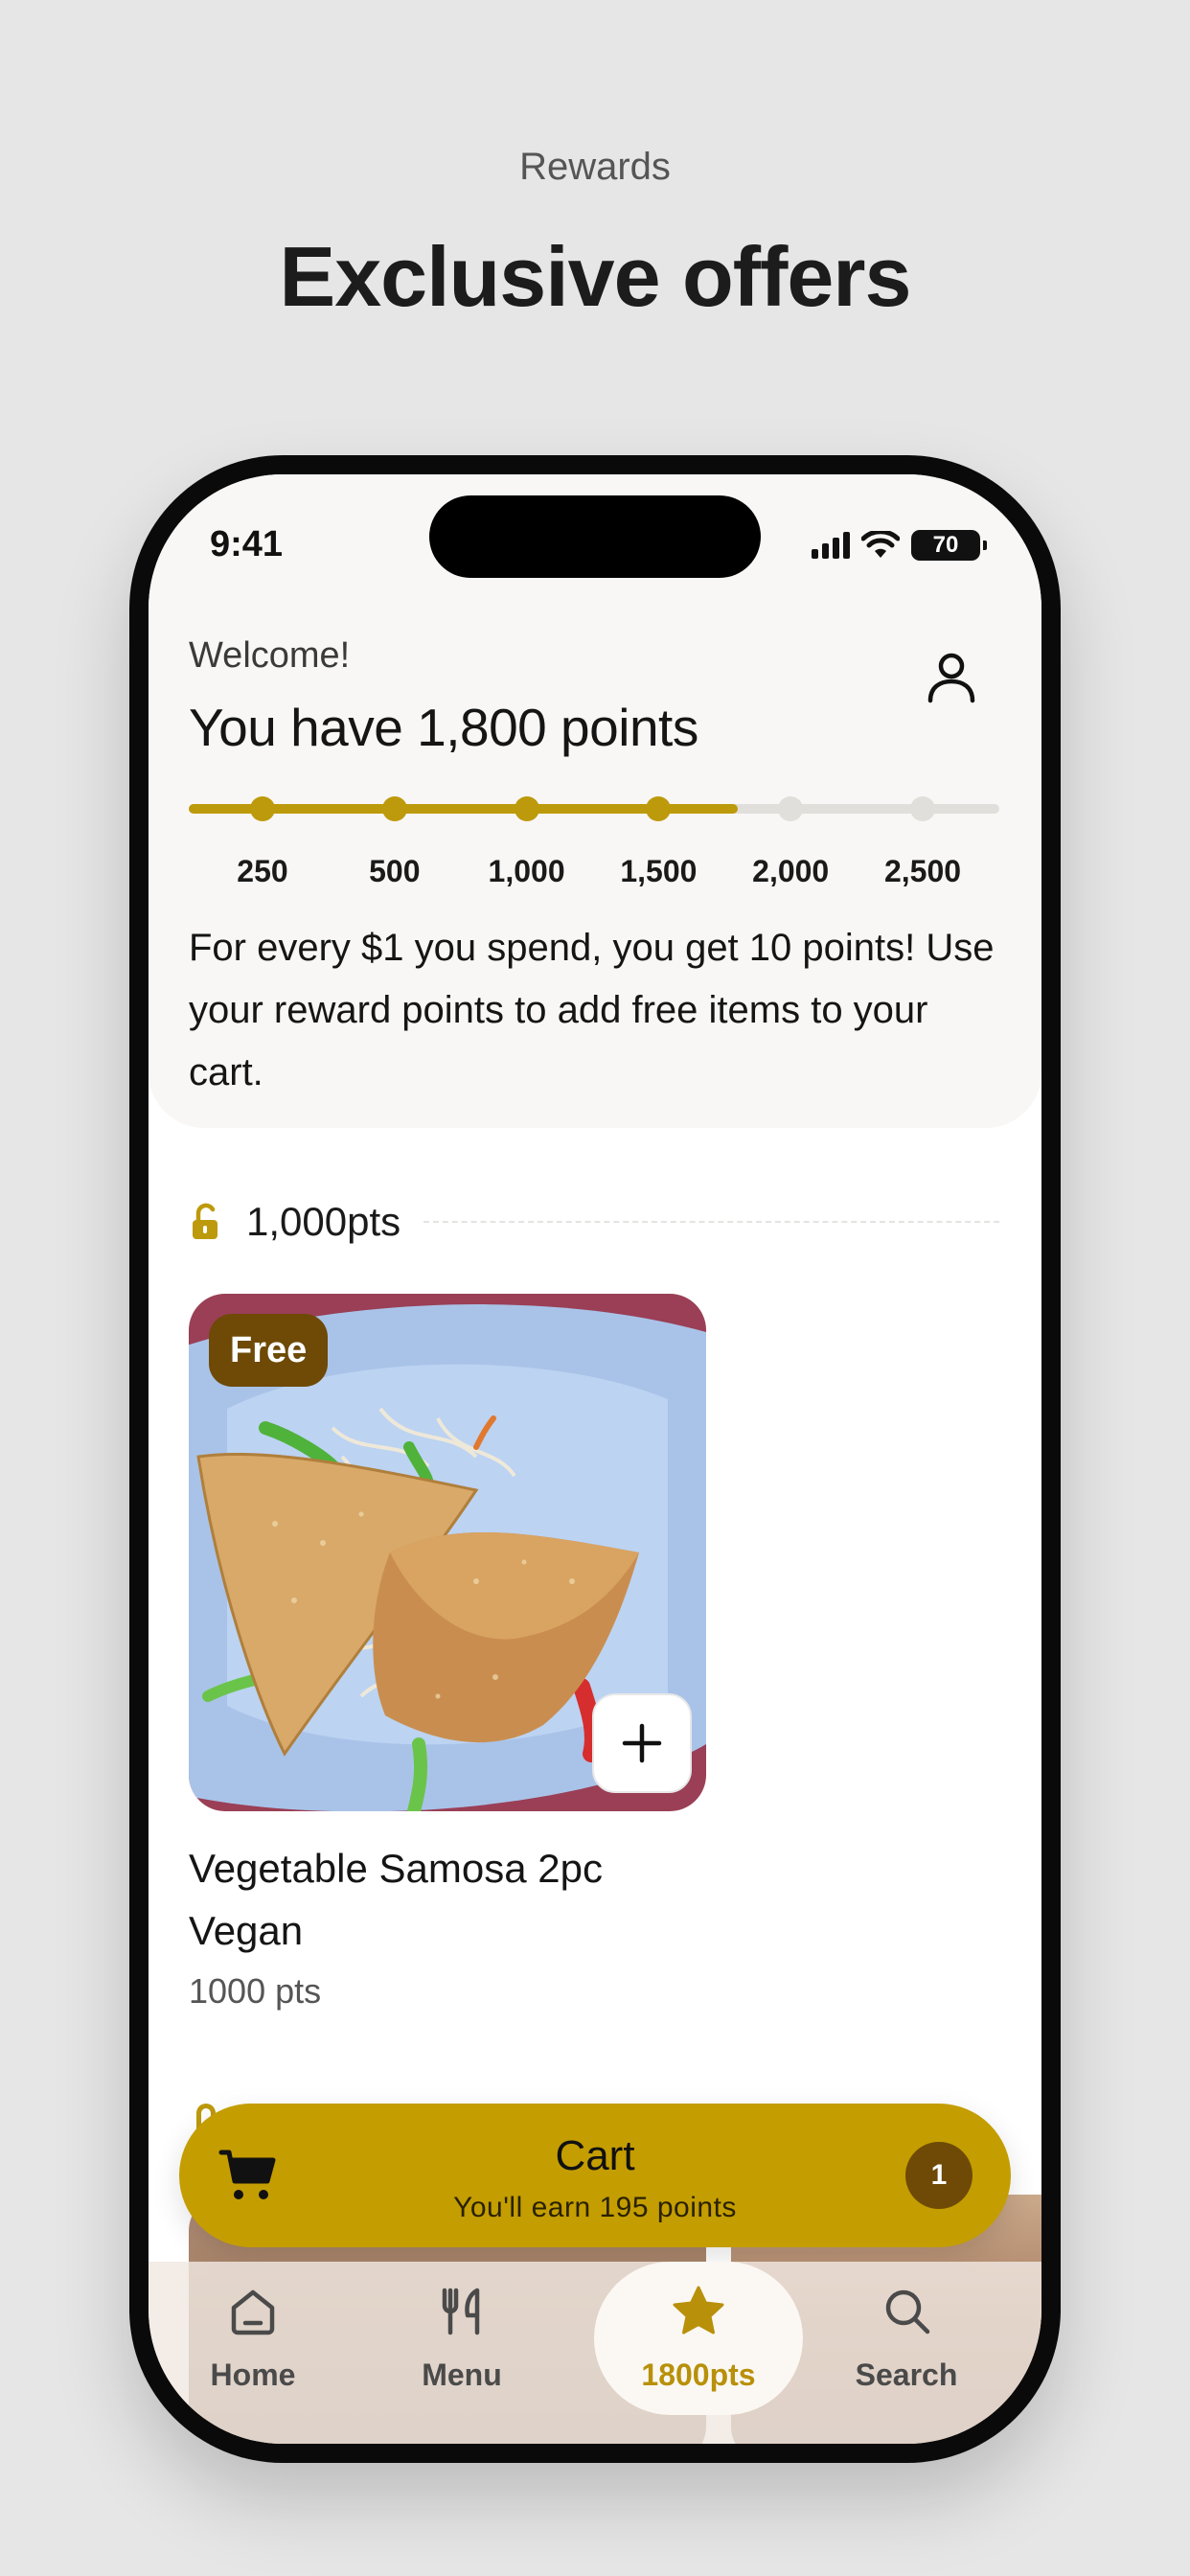 The image size is (1190, 2576). Describe the element at coordinates (949, 545) in the screenshot. I see `battery-icon: 70` at that location.